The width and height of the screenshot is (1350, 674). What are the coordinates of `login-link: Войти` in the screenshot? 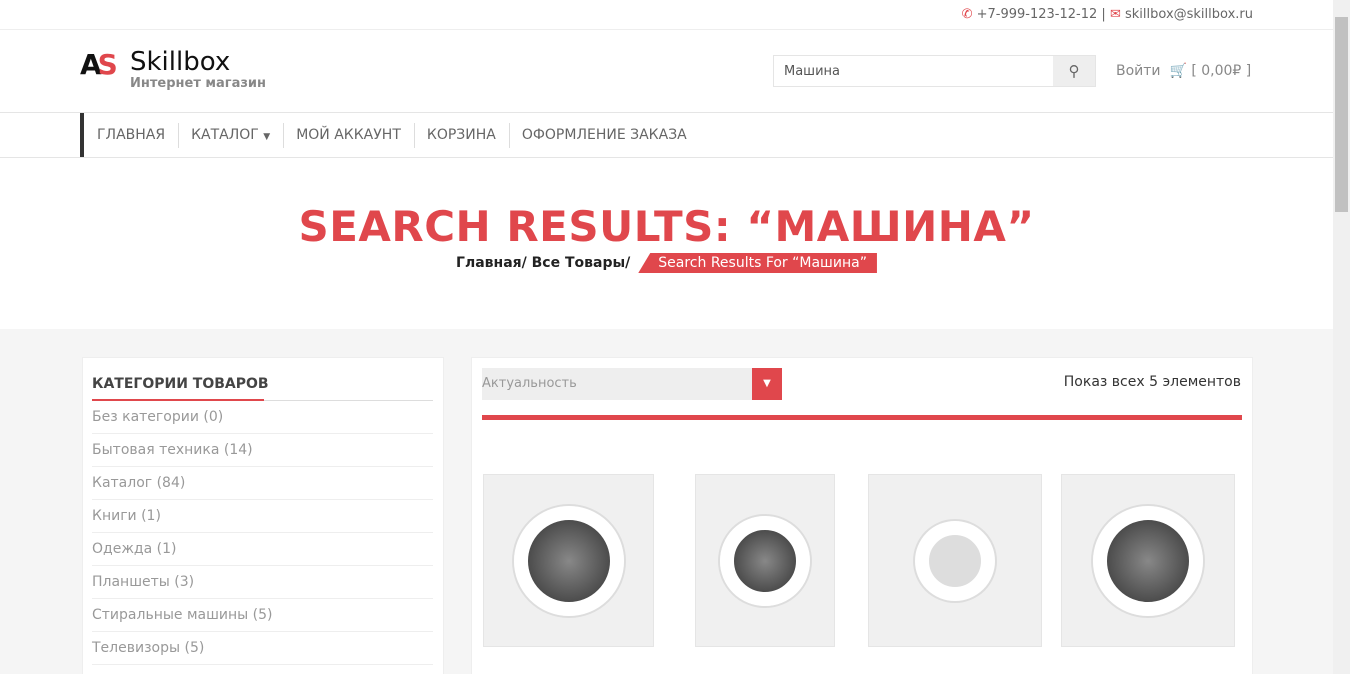 It's located at (1138, 71).